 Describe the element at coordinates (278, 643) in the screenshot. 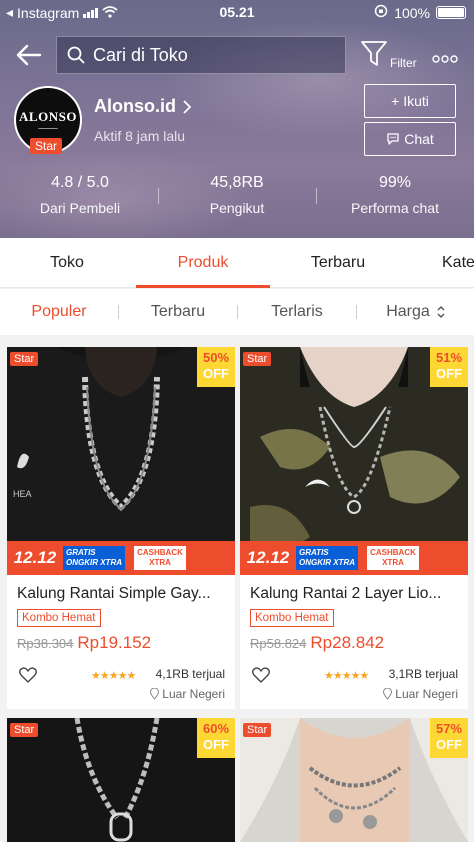

I see `original-price: Rp58.824` at that location.